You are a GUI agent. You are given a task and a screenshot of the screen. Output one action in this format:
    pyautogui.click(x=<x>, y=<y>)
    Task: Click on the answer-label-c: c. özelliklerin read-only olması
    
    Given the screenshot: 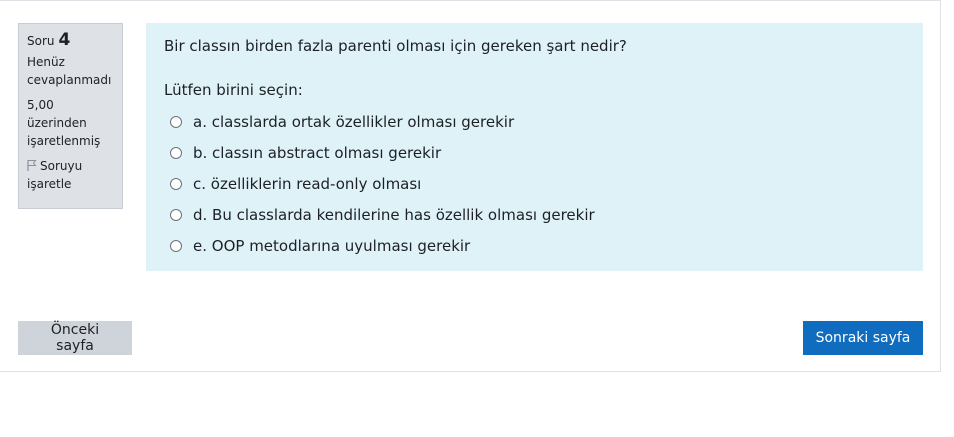 What is the action you would take?
    pyautogui.click(x=307, y=184)
    